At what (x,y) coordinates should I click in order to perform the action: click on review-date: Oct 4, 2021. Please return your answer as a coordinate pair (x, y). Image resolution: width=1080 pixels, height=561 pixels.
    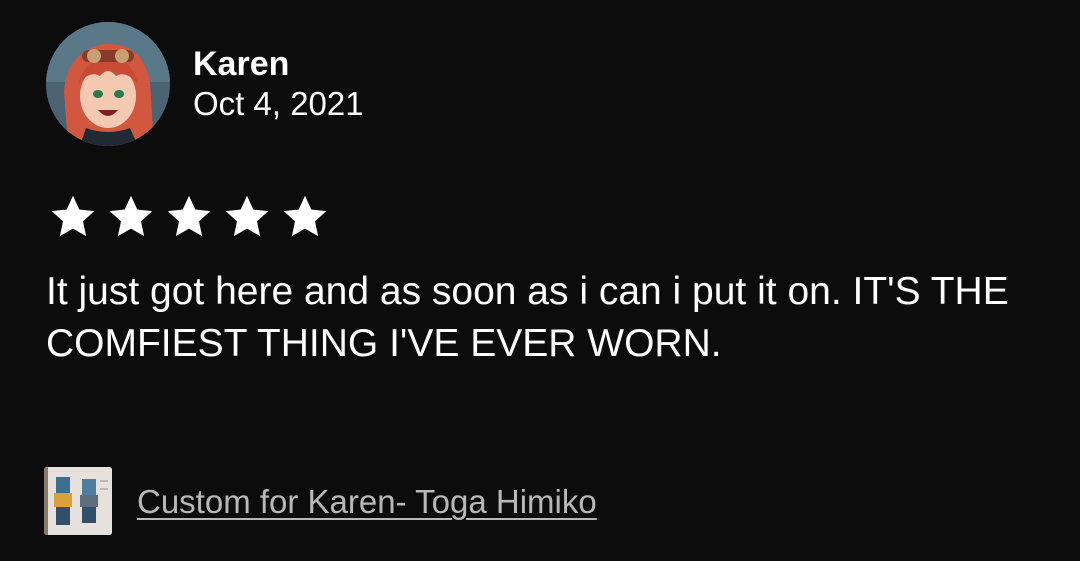
    Looking at the image, I should click on (278, 103).